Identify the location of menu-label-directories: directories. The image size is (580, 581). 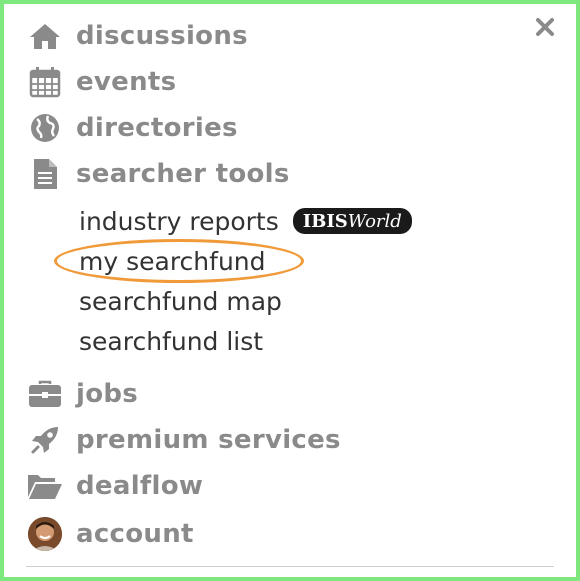
(157, 128).